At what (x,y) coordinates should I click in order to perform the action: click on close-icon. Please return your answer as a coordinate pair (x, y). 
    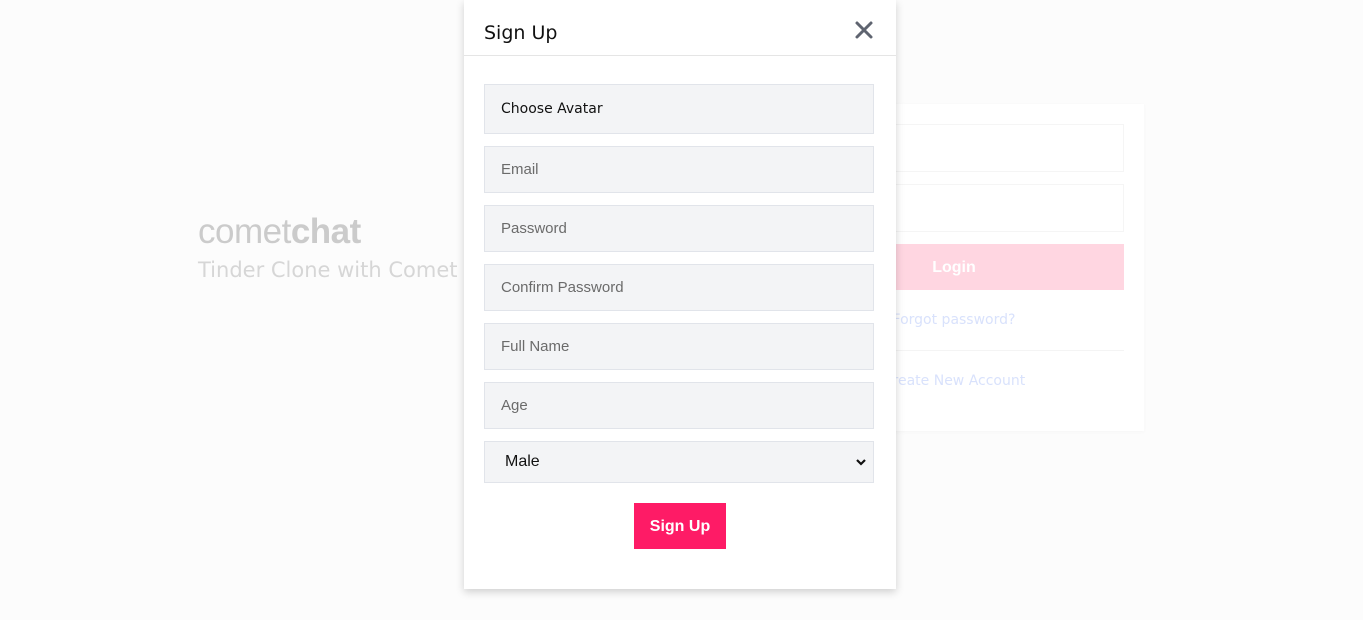
    Looking at the image, I should click on (864, 30).